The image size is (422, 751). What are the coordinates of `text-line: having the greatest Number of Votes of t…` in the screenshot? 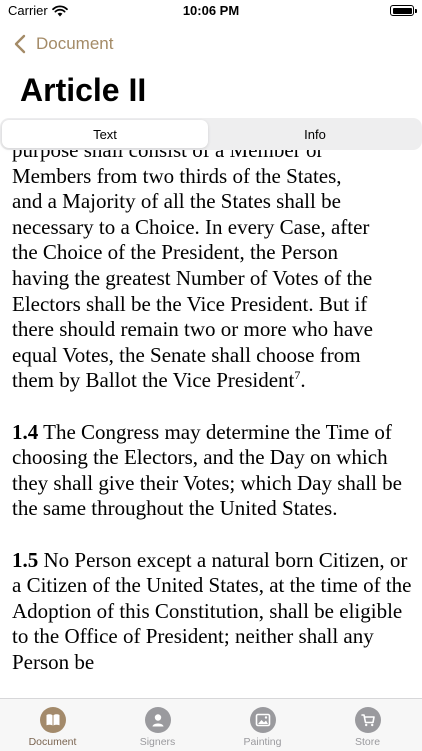 It's located at (192, 277).